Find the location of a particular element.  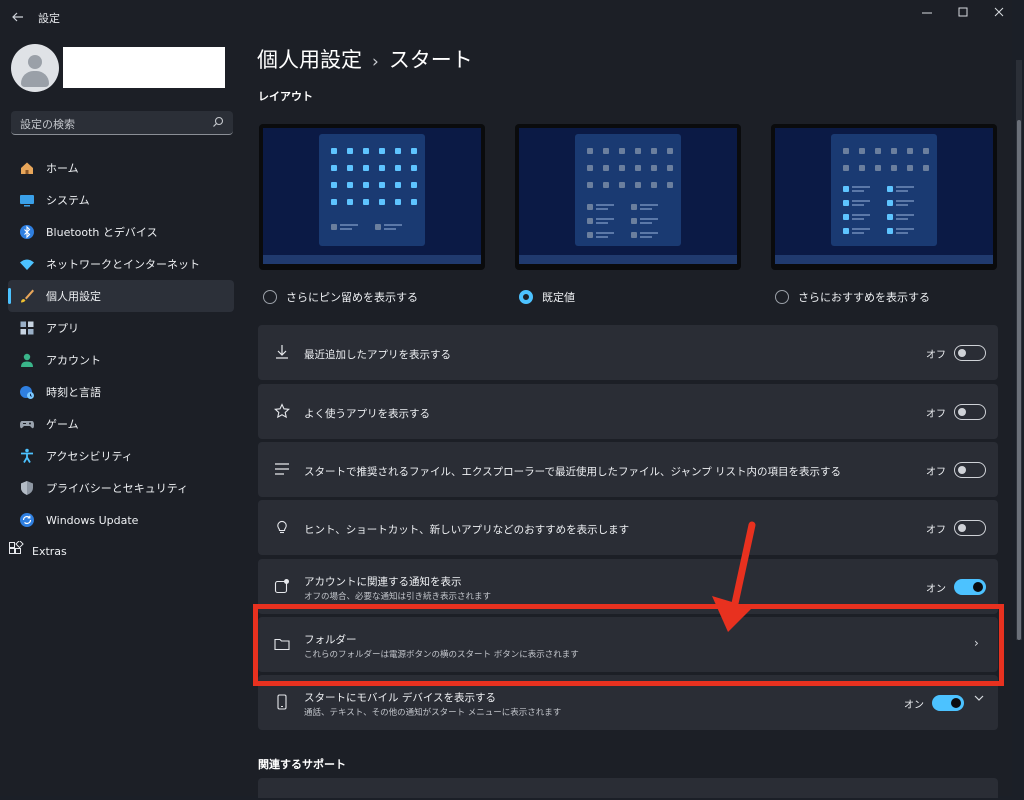

layout-section-label: レイアウト is located at coordinates (285, 96).